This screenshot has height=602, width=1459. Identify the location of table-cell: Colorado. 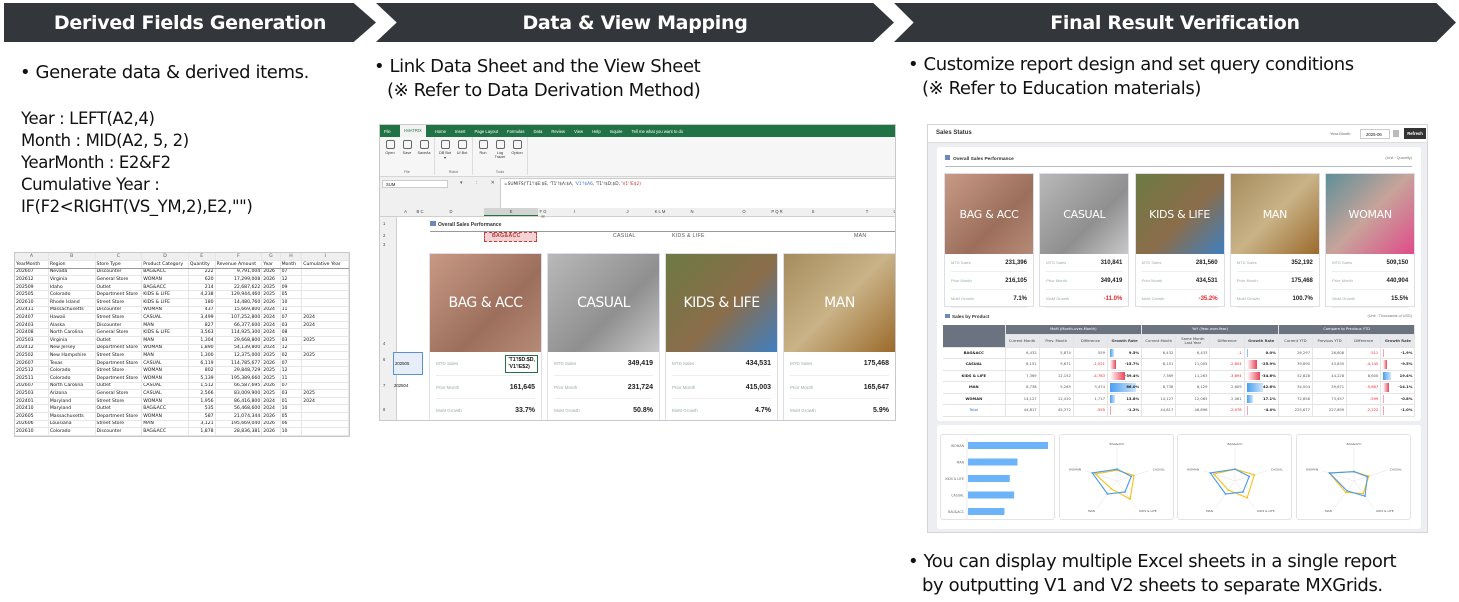
(72, 435).